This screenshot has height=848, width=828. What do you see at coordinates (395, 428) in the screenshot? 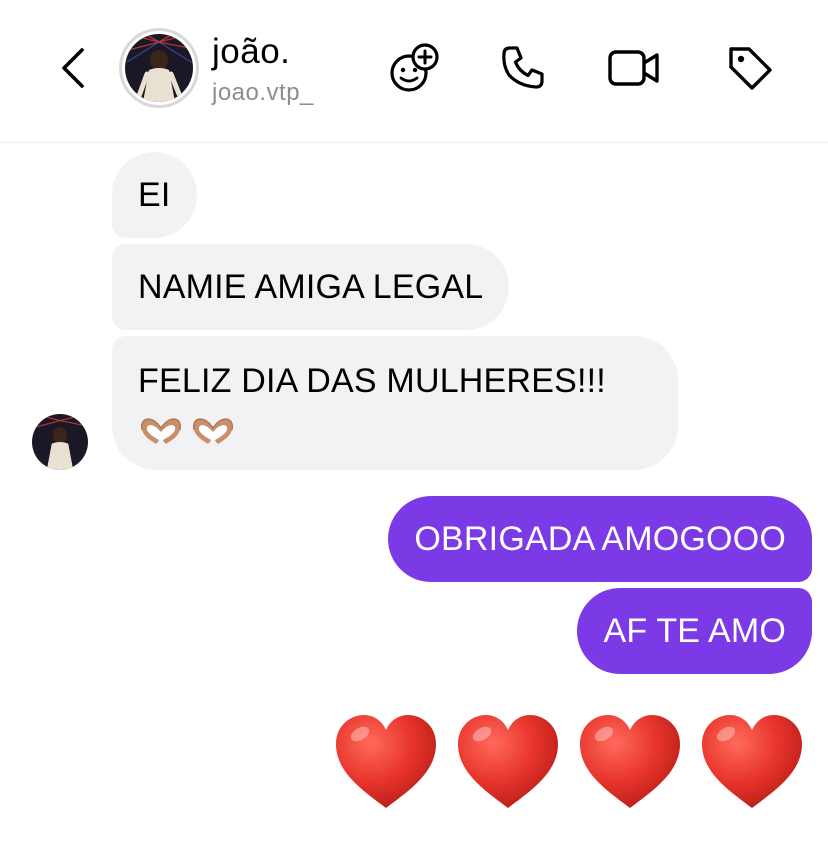
I see `emoji-row` at bounding box center [395, 428].